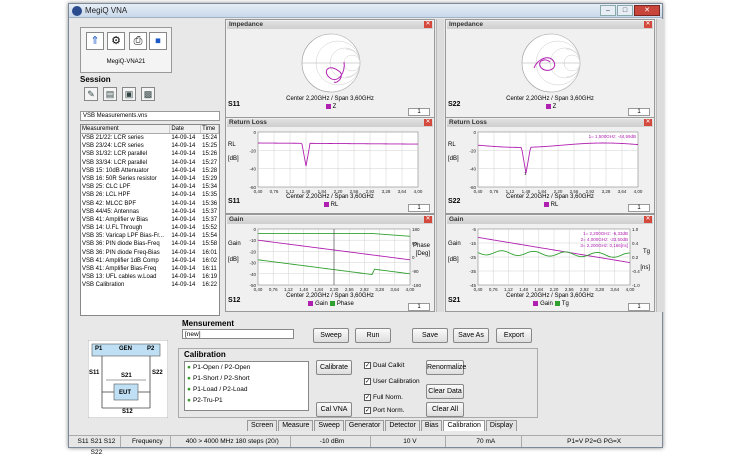 Image resolution: width=735 pixels, height=458 pixels. I want to click on y-tick-label: 0, so click(254, 132).